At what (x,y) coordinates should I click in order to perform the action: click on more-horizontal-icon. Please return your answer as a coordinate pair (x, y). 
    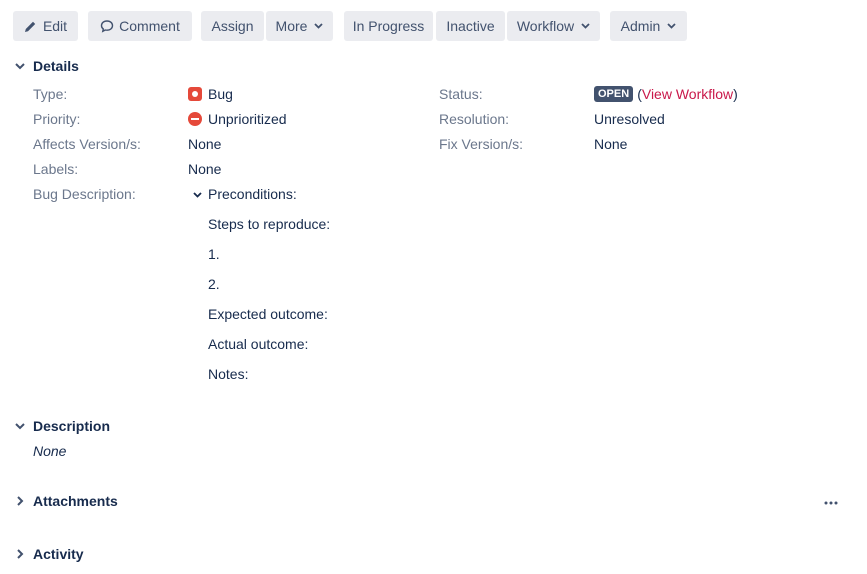
    Looking at the image, I should click on (831, 501).